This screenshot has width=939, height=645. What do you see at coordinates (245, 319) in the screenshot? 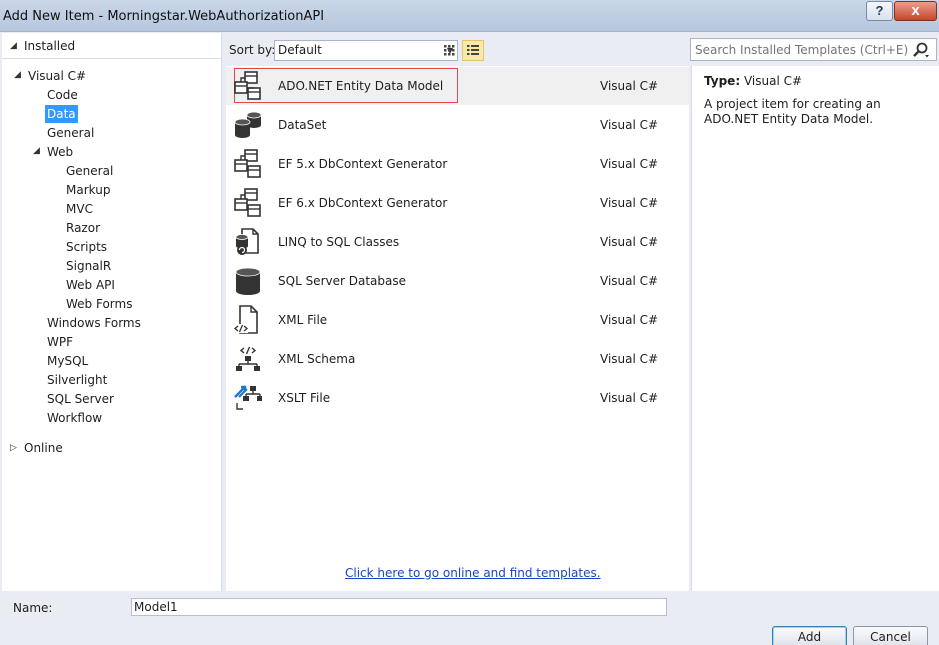
I see `xml-file-icon` at bounding box center [245, 319].